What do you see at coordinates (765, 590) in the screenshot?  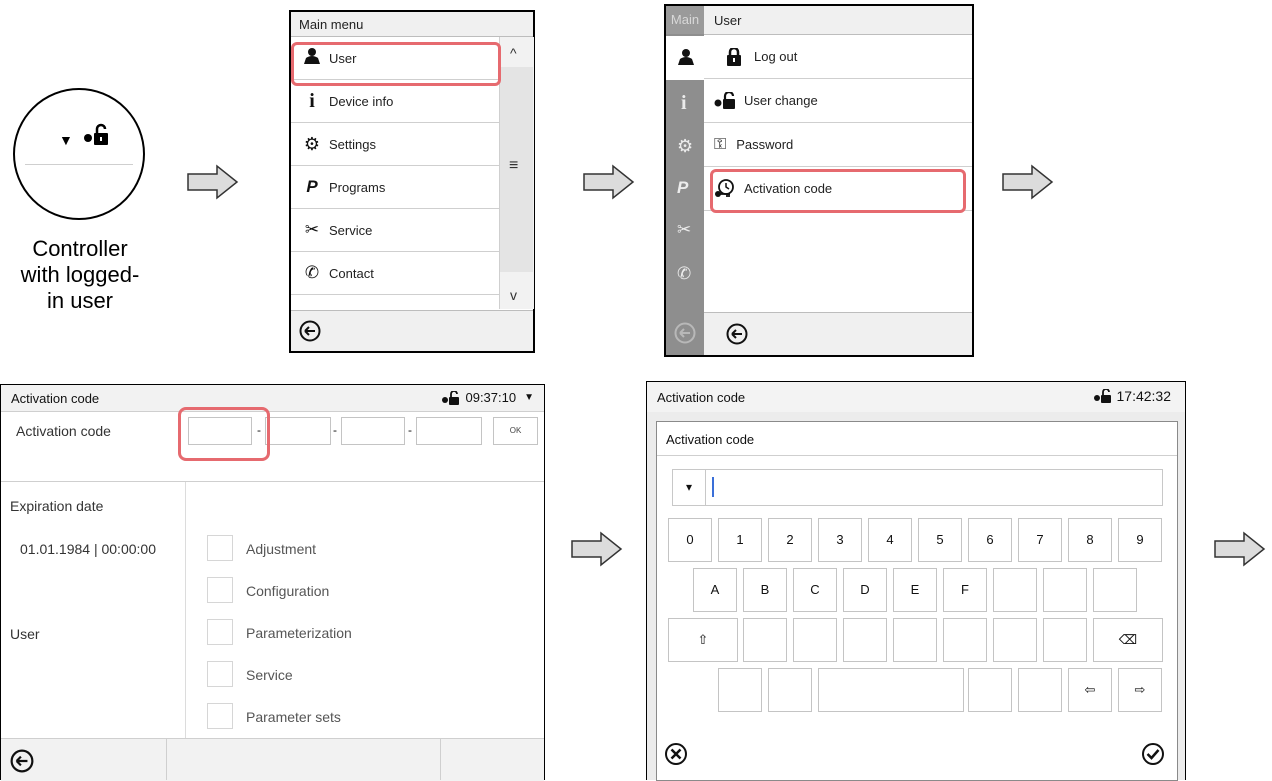 I see `key-b: B` at bounding box center [765, 590].